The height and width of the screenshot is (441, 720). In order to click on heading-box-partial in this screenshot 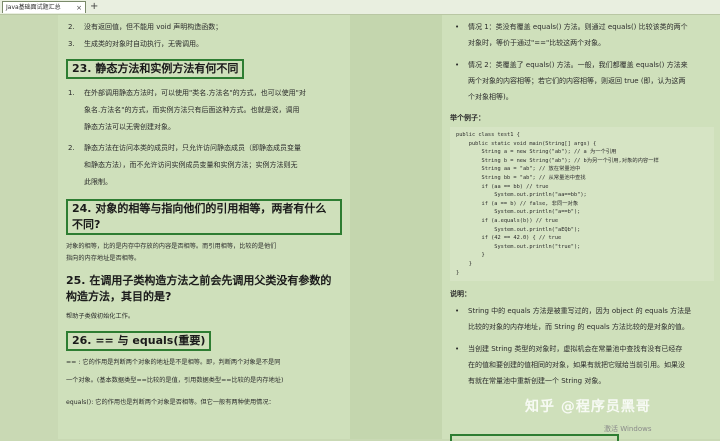, I will do `click(534, 437)`.